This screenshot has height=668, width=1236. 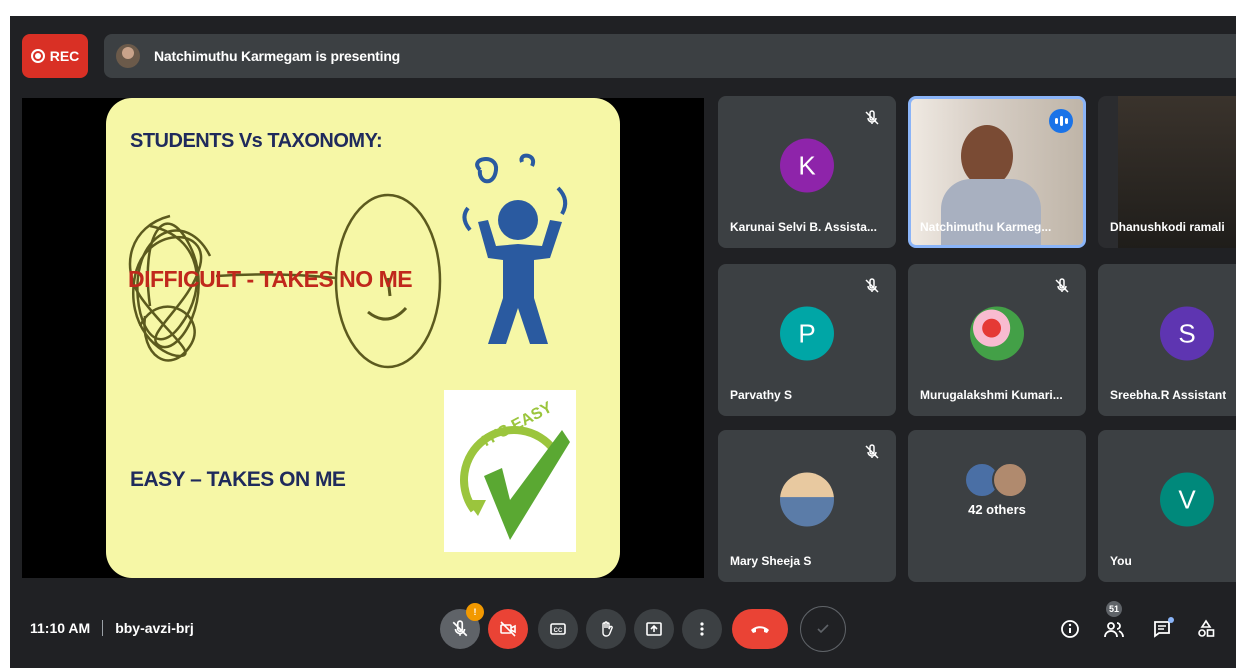 I want to click on participant-tile: Mary Sheeja S, so click(x=807, y=506).